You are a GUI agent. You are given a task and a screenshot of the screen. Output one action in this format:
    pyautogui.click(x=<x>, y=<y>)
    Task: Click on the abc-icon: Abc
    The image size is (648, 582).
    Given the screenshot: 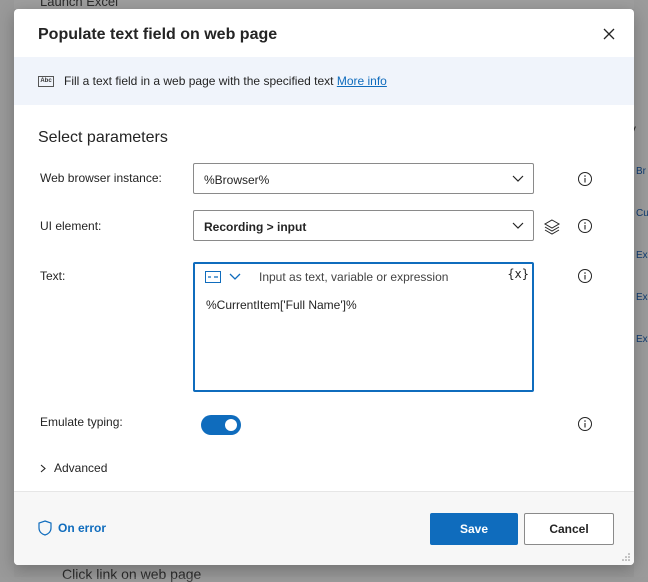 What is the action you would take?
    pyautogui.click(x=46, y=81)
    